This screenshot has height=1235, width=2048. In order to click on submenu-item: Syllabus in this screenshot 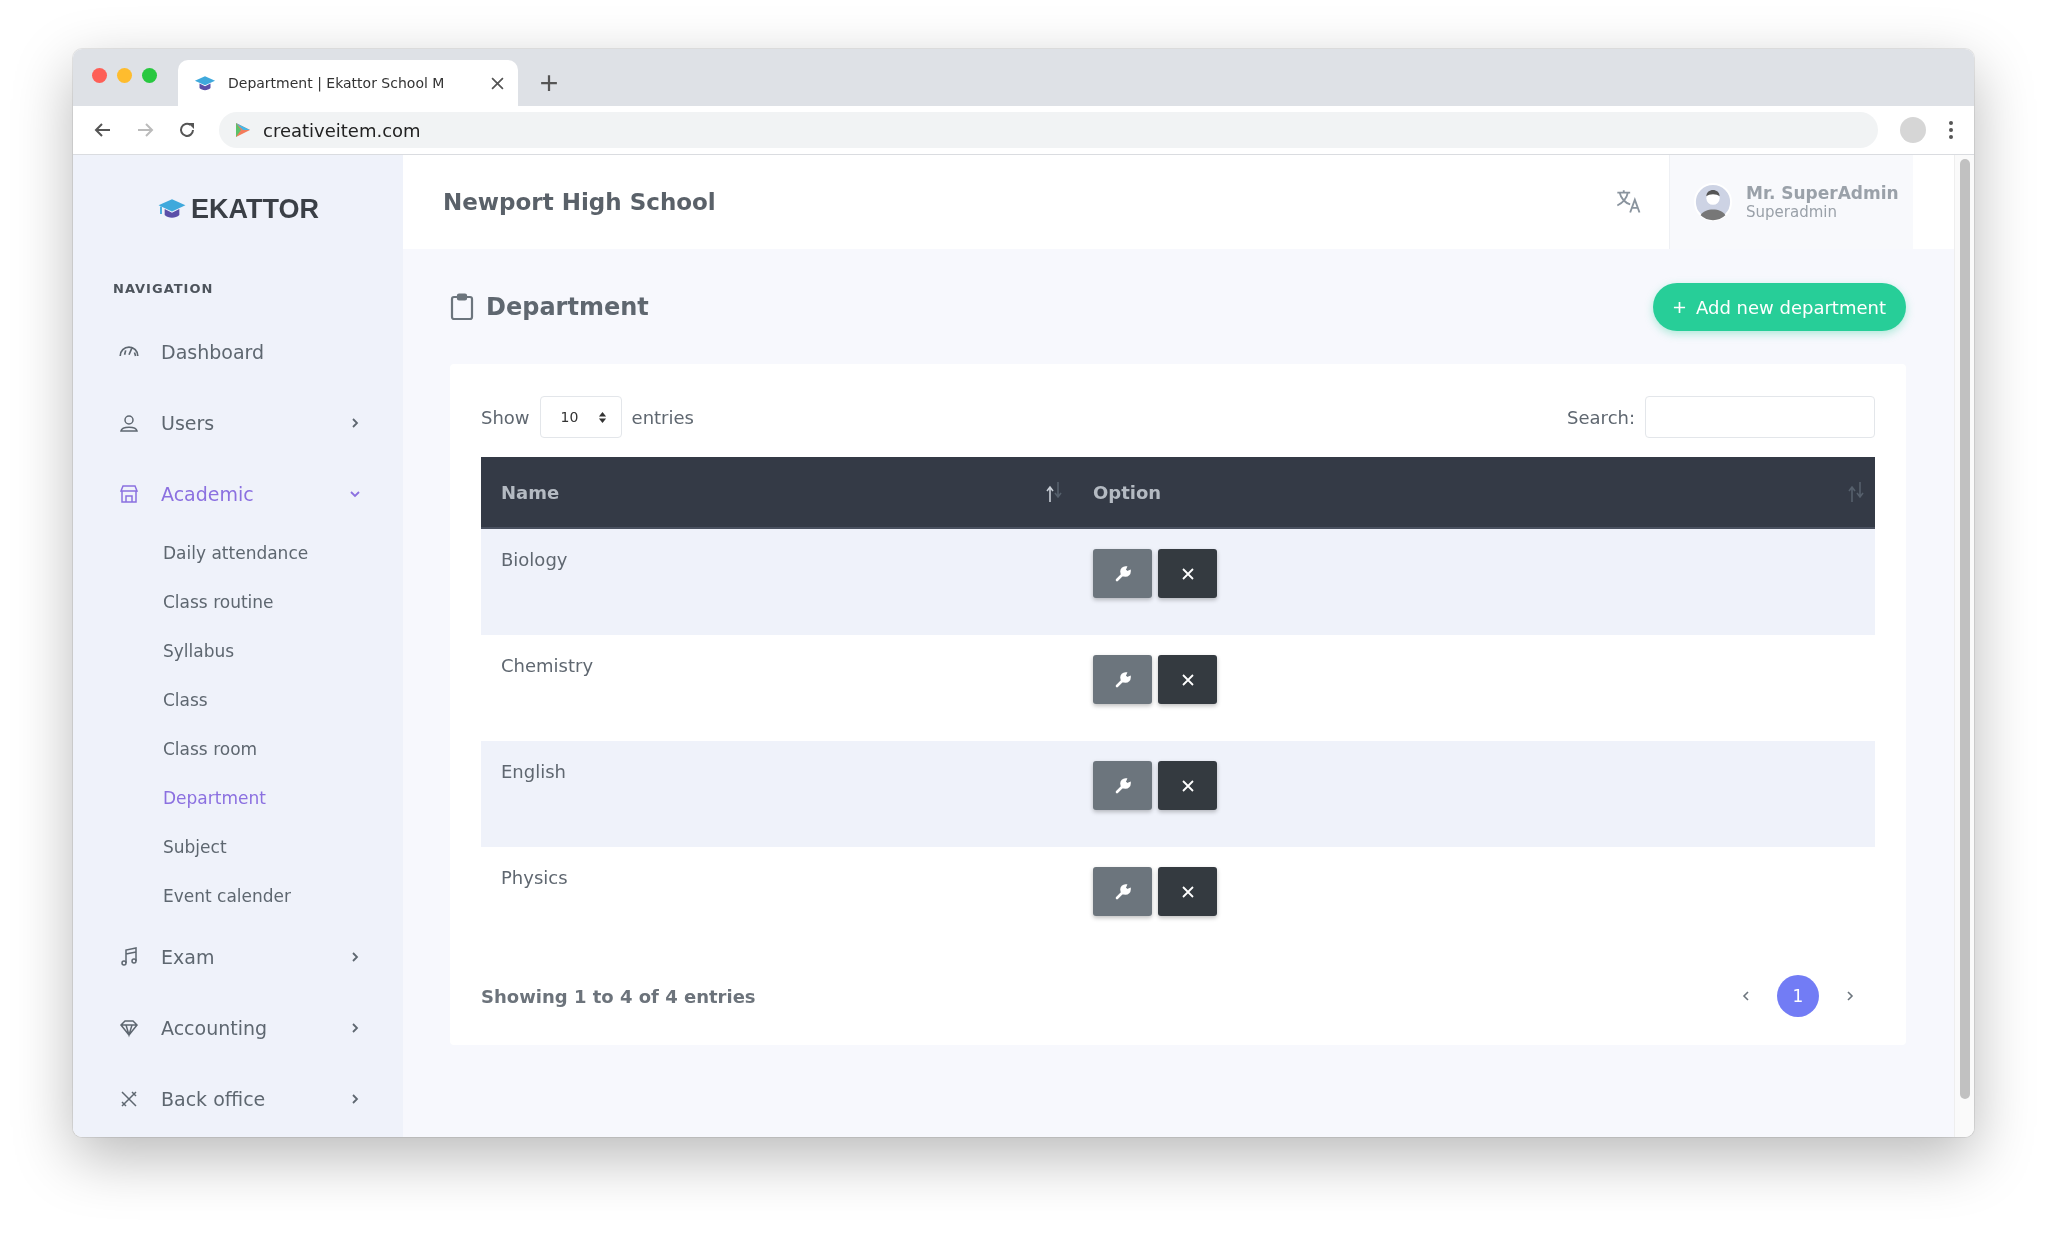, I will do `click(238, 651)`.